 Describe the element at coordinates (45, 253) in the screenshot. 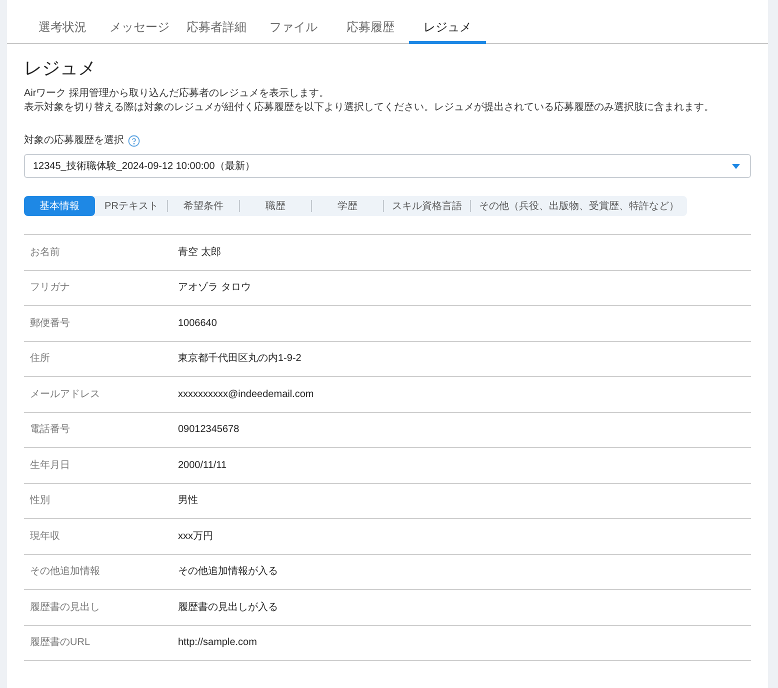

I see `field-label: お名前` at that location.